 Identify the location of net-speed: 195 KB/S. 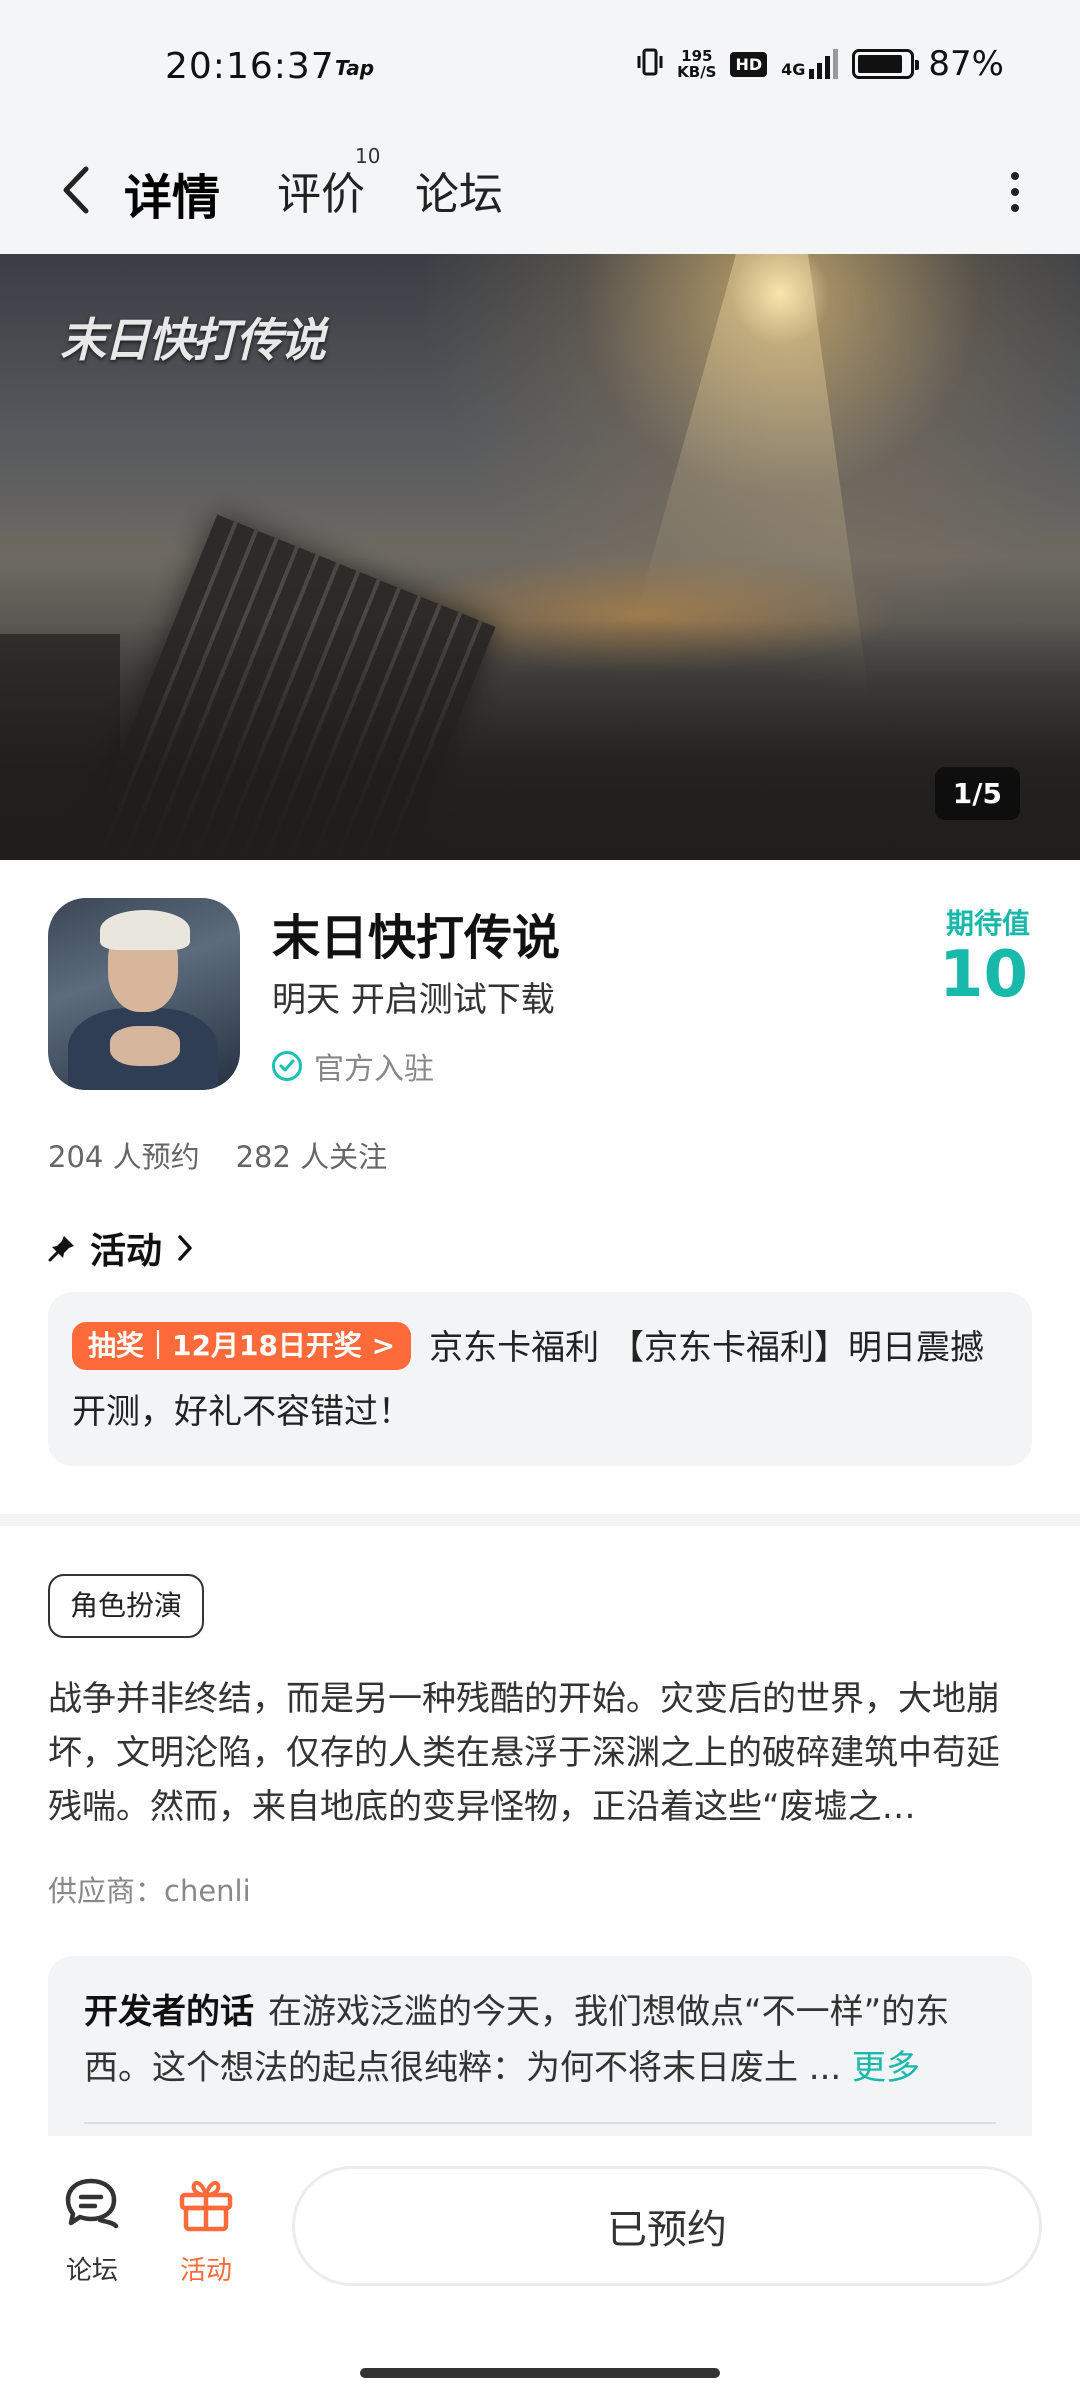
(696, 64).